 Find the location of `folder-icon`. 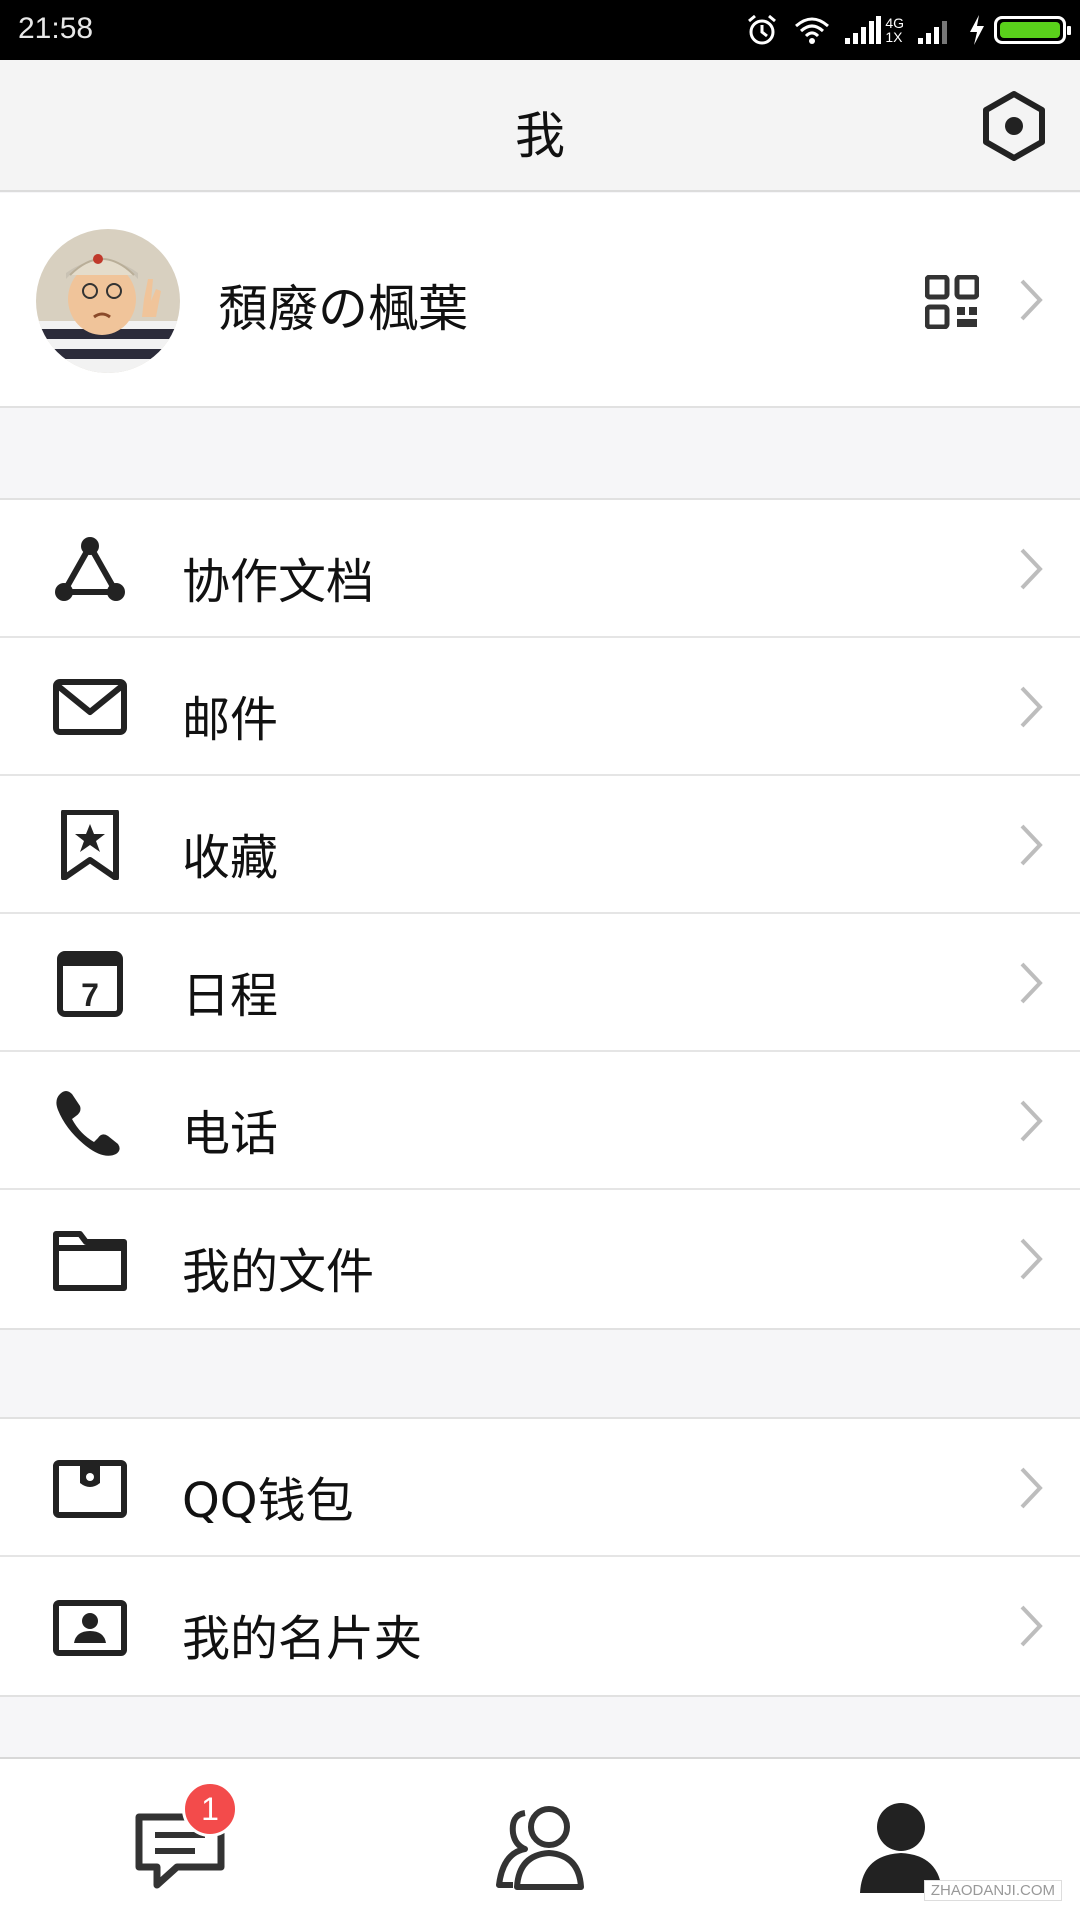

folder-icon is located at coordinates (90, 1261).